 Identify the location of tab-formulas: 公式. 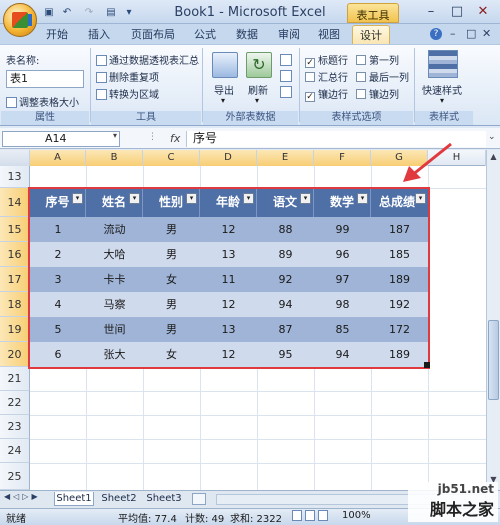
(205, 35).